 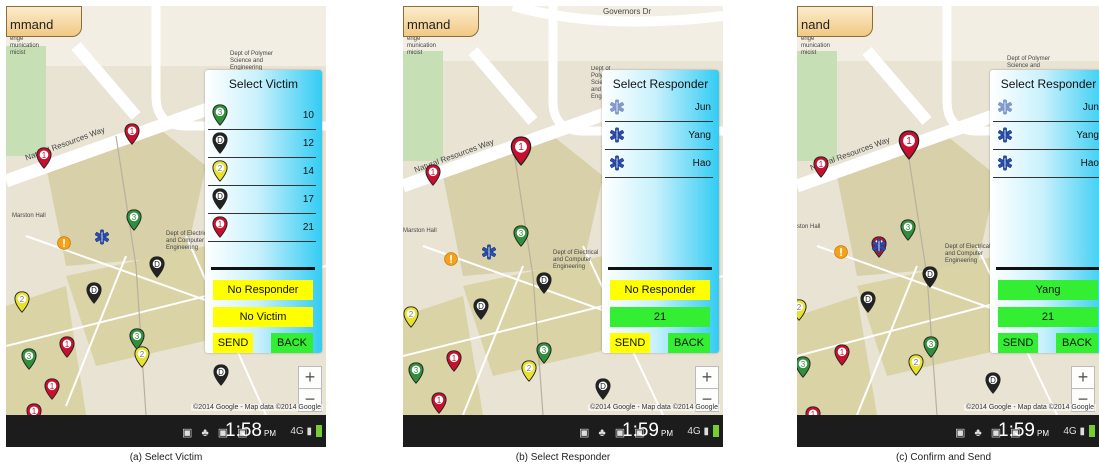 What do you see at coordinates (640, 430) in the screenshot?
I see `time-value: 1:59` at bounding box center [640, 430].